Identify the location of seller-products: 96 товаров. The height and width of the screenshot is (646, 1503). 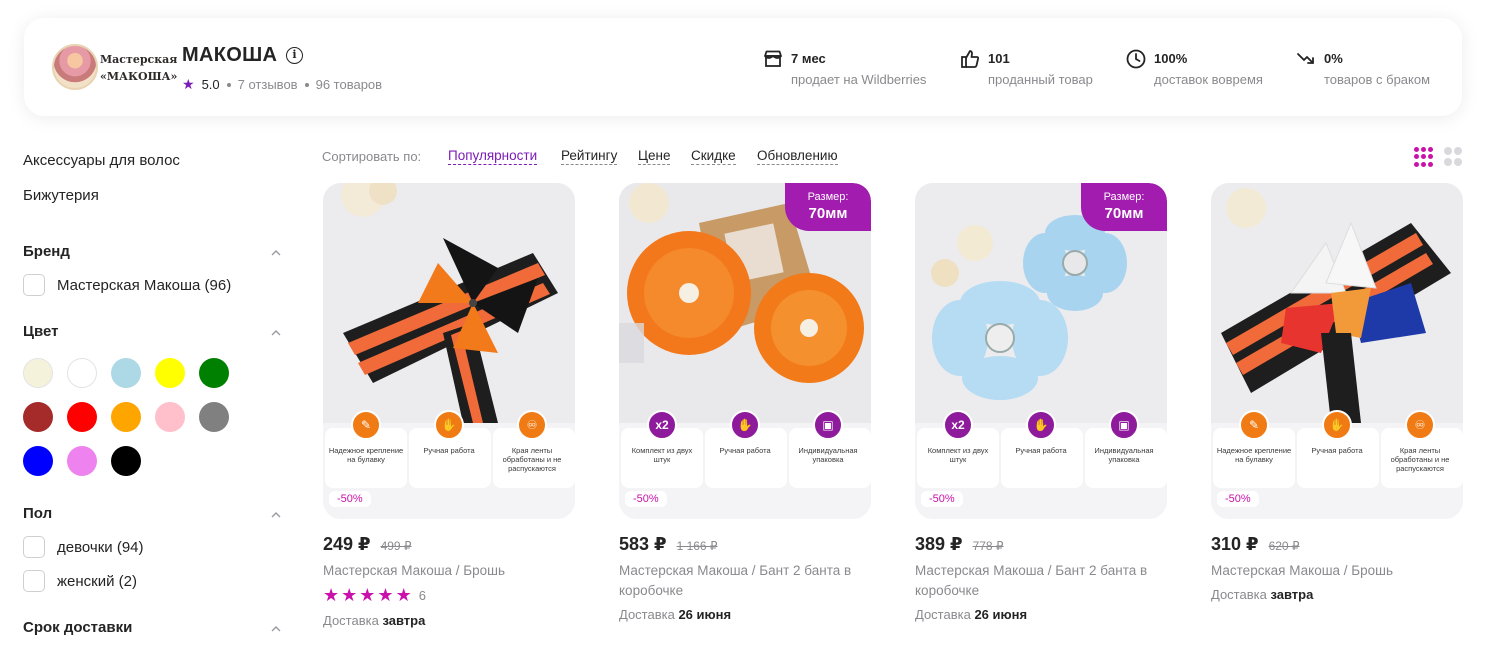
(349, 84).